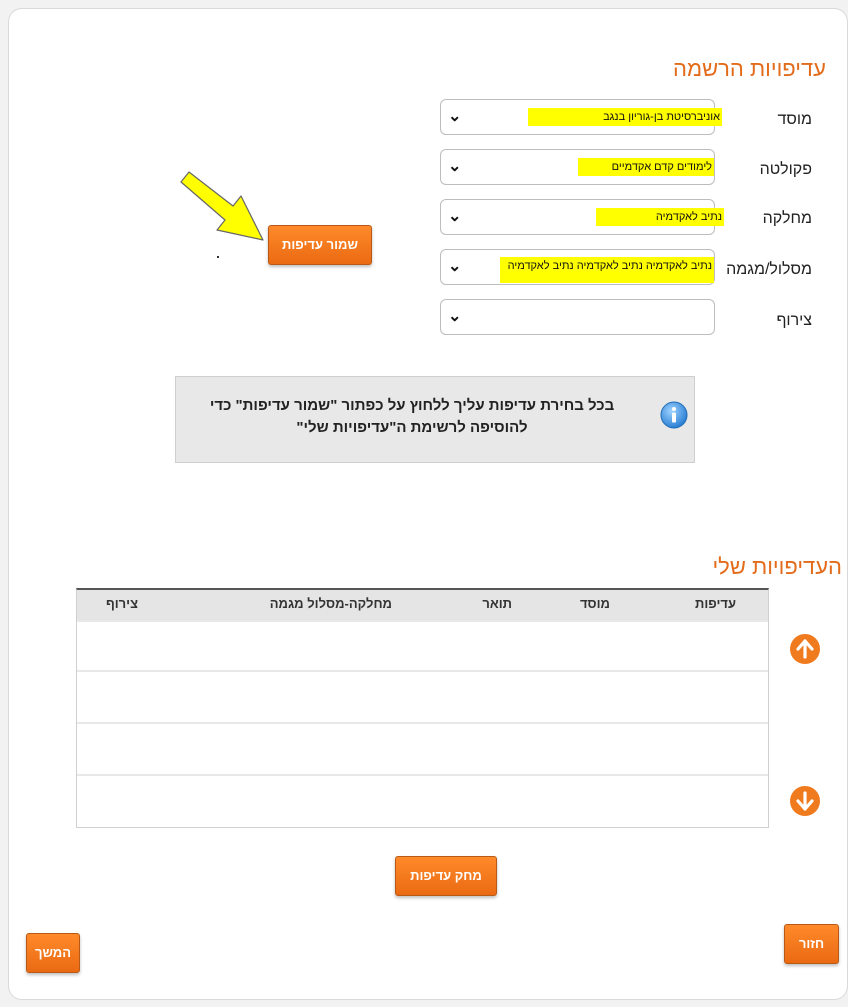  I want to click on faculty-value: לימודים קדם אקדמיים, so click(646, 167).